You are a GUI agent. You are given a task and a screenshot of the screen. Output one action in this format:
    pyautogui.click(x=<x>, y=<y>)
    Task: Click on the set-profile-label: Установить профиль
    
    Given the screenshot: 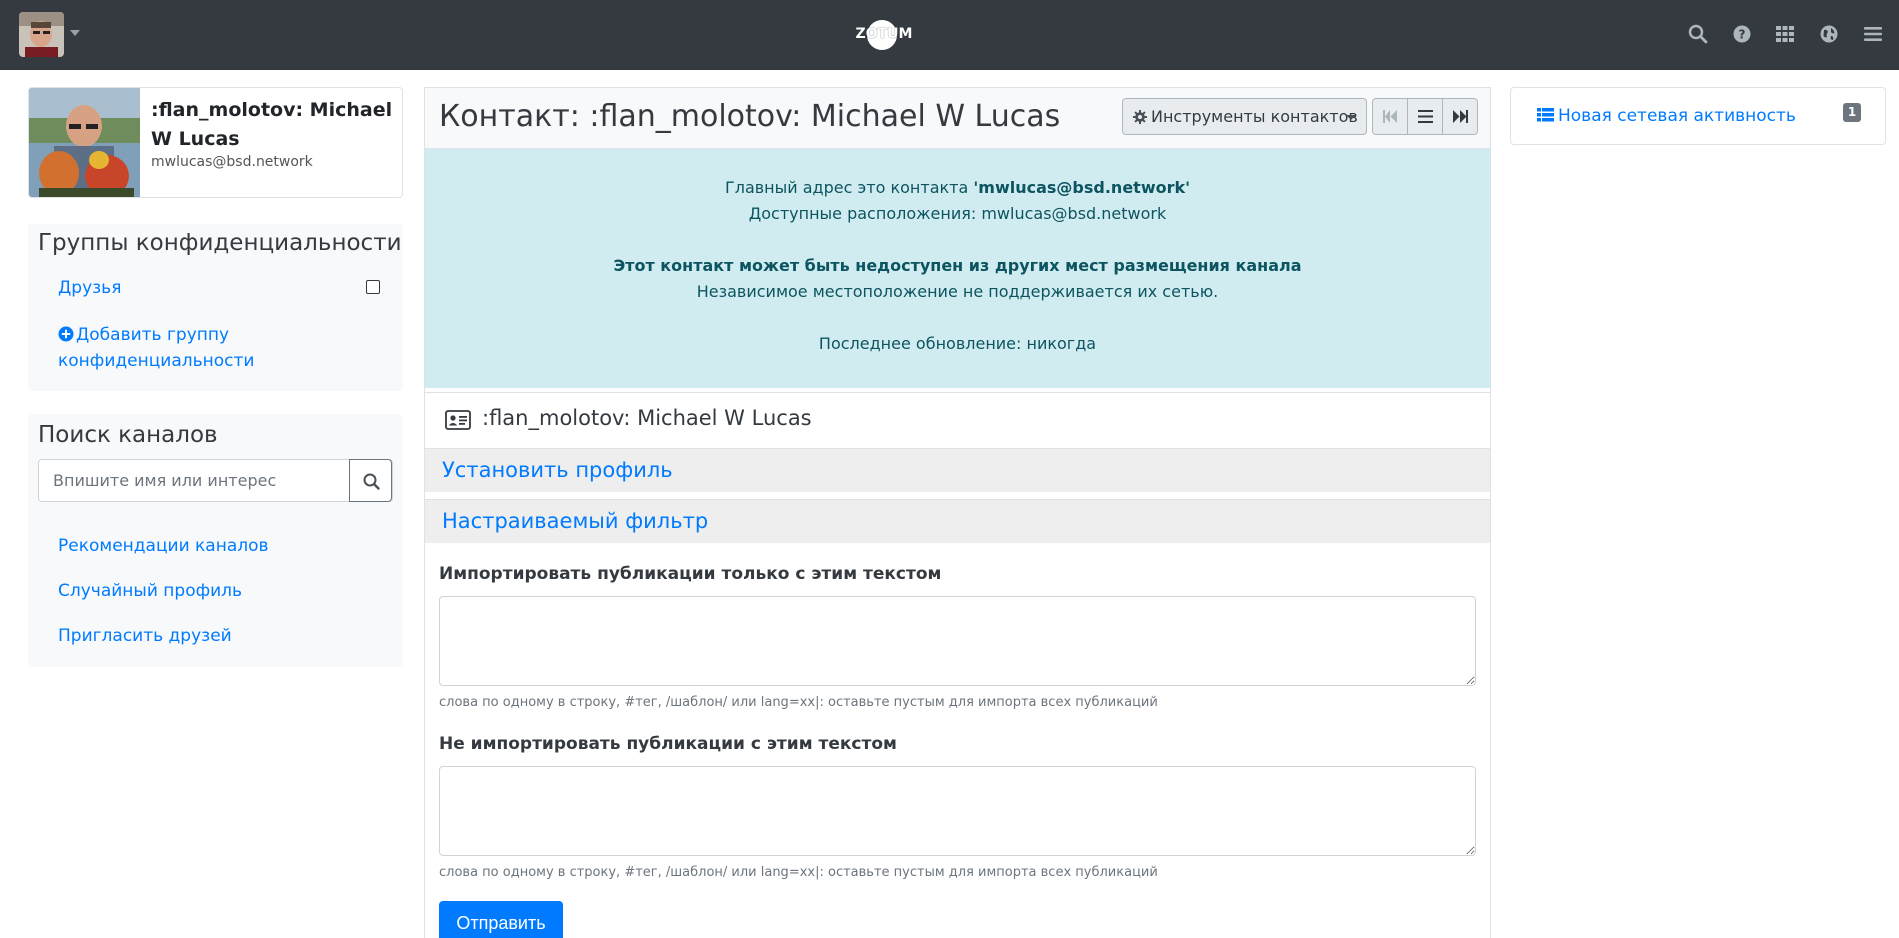 What is the action you would take?
    pyautogui.click(x=557, y=470)
    